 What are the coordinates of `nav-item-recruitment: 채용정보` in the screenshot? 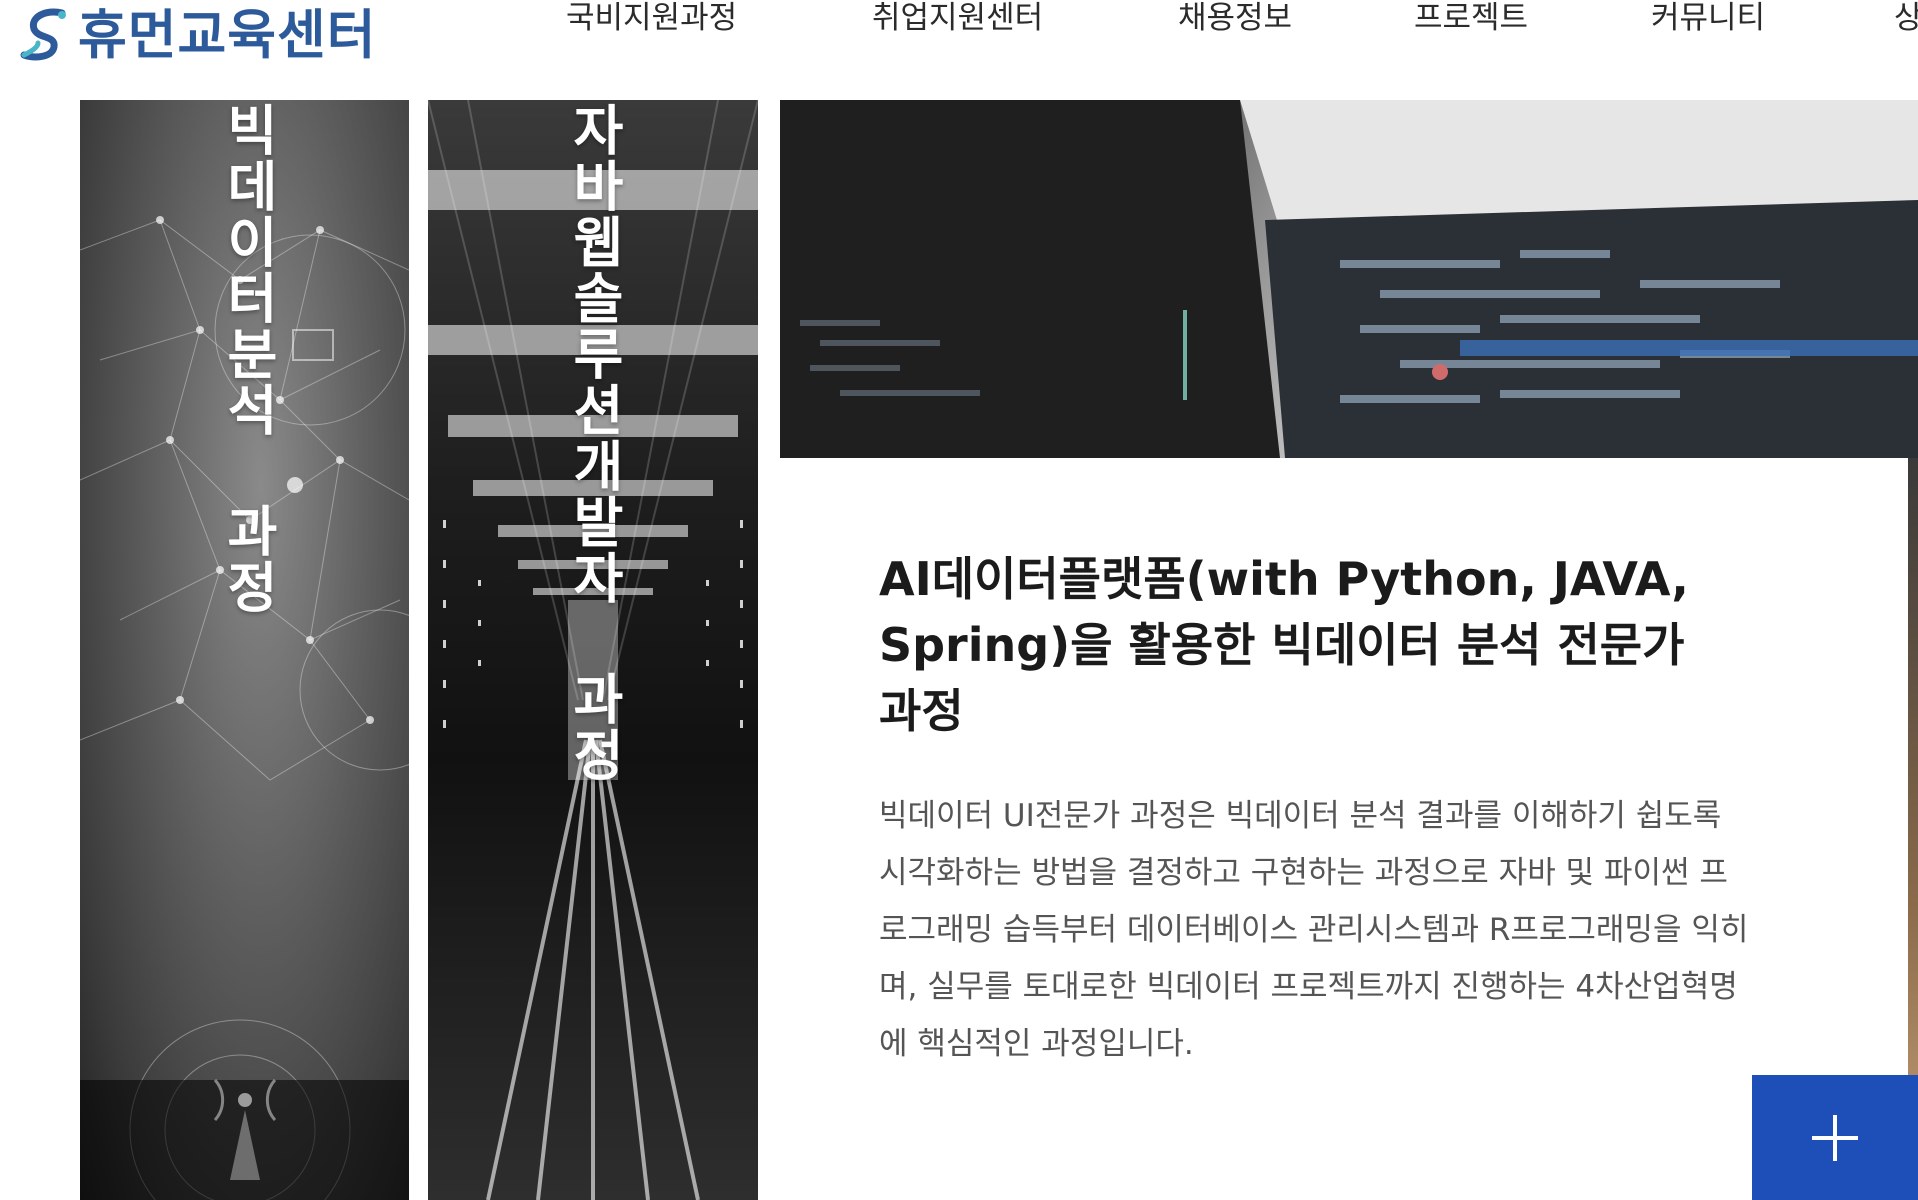 It's located at (1235, 18).